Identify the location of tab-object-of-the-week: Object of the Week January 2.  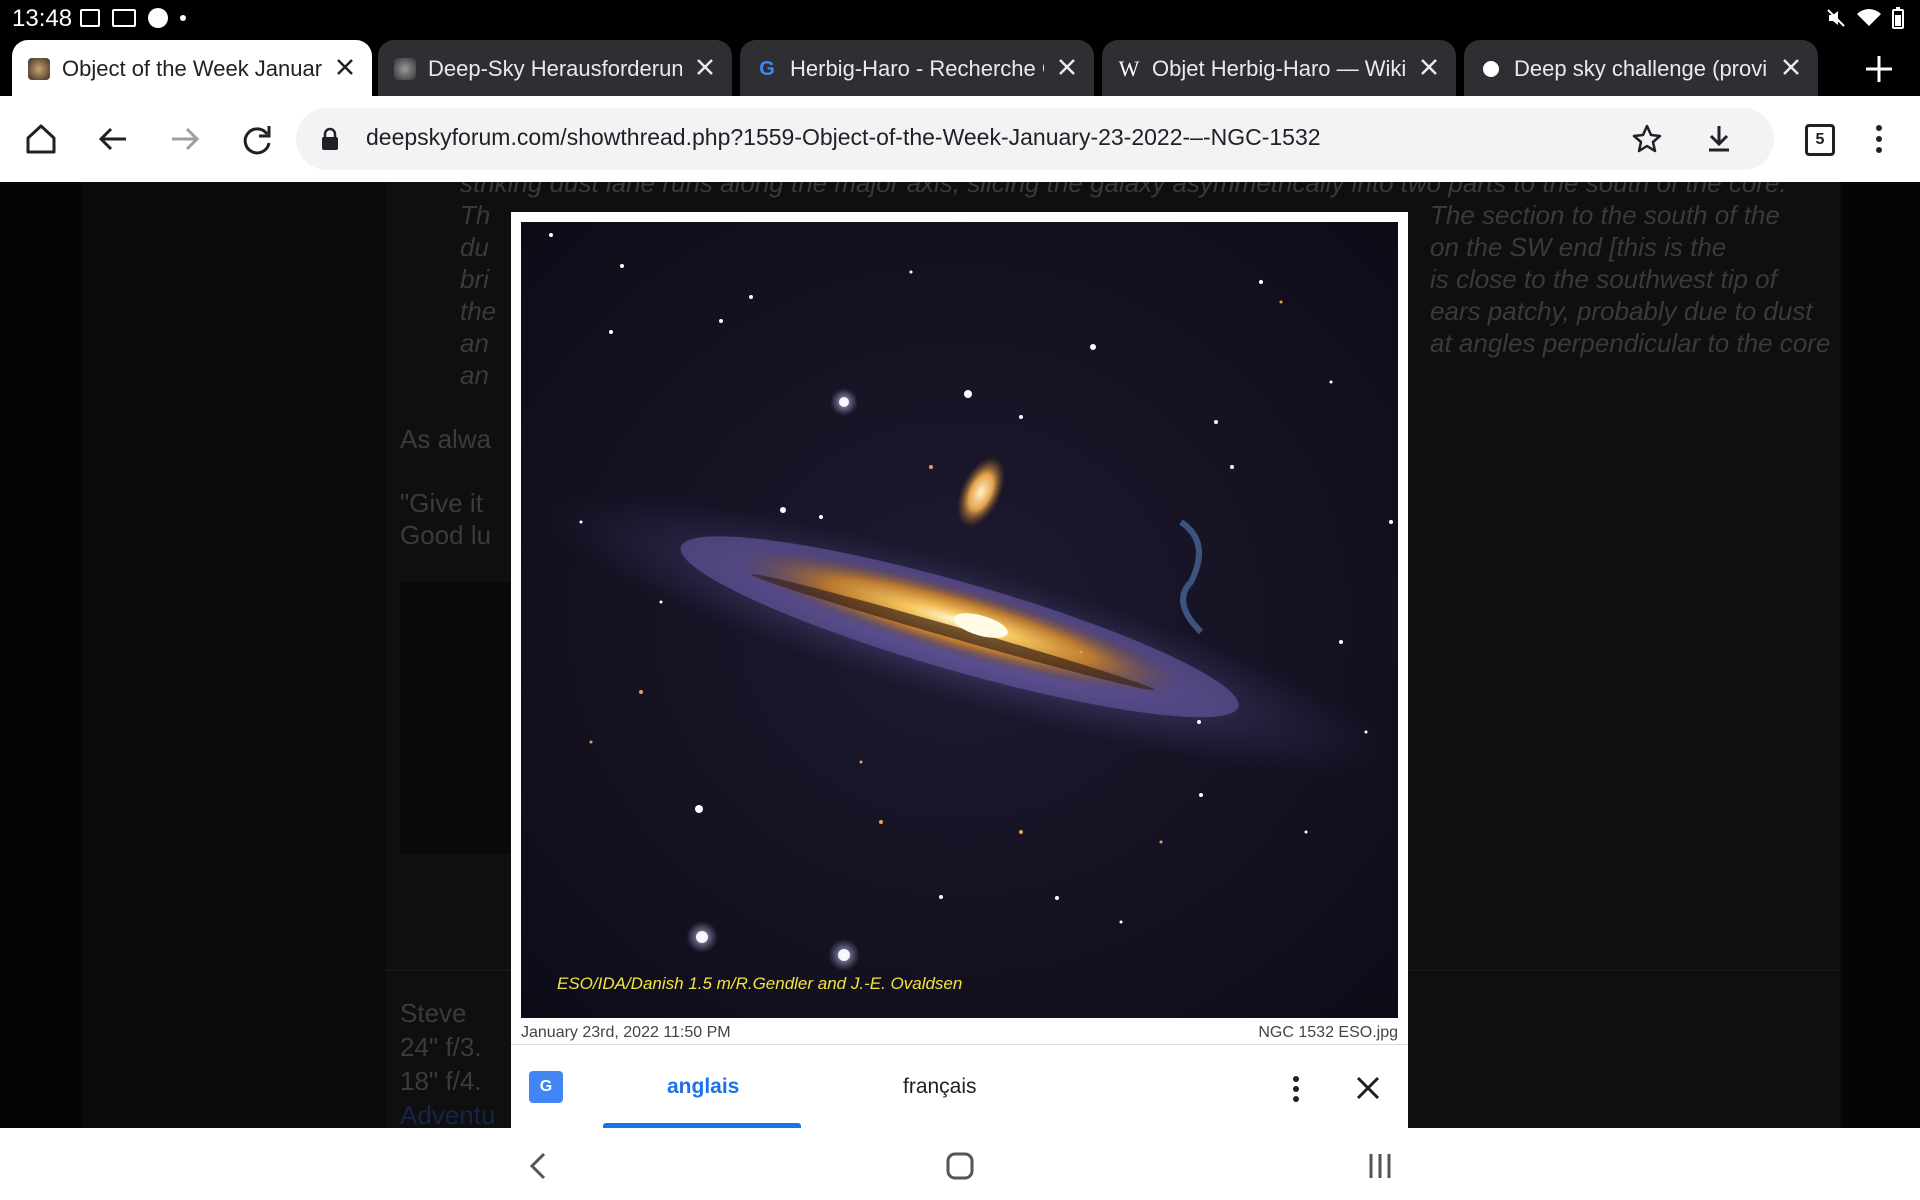
(192, 68).